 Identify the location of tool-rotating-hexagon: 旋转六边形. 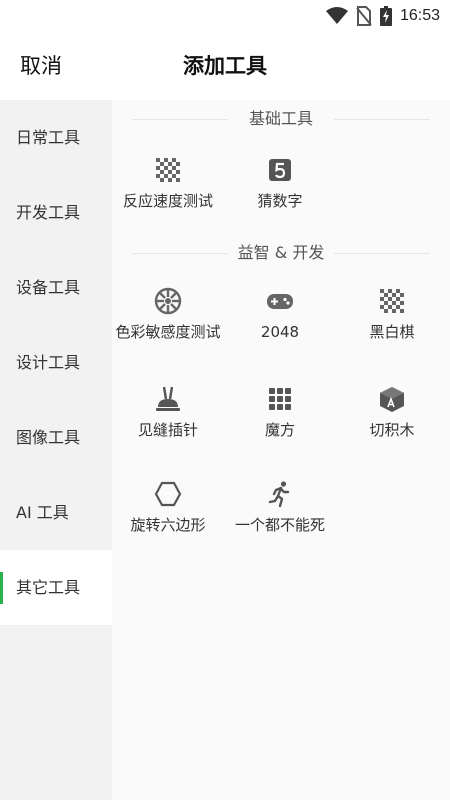
(168, 507).